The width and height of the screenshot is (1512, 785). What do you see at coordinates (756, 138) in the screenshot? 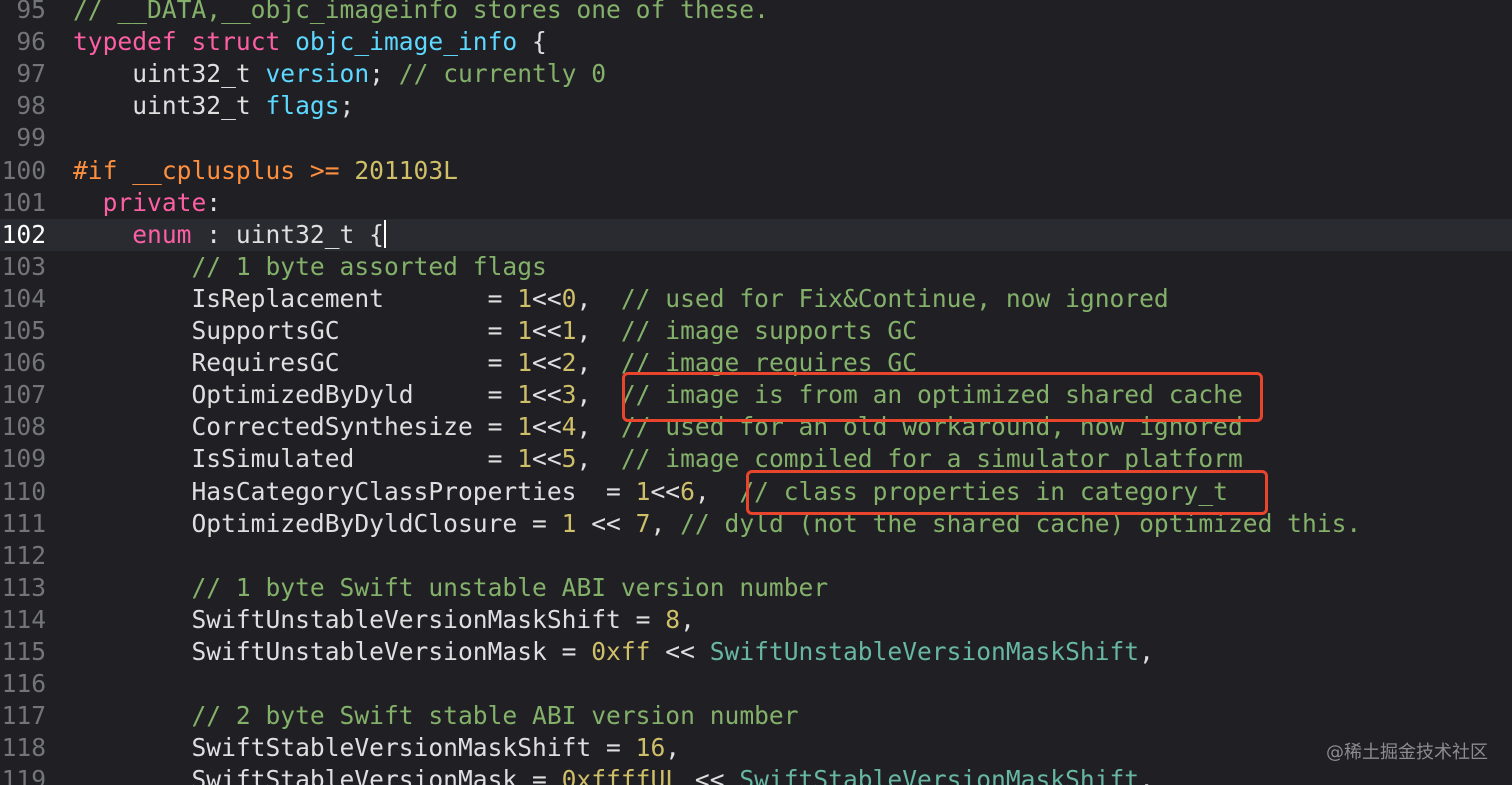
I see `code-line: 99` at bounding box center [756, 138].